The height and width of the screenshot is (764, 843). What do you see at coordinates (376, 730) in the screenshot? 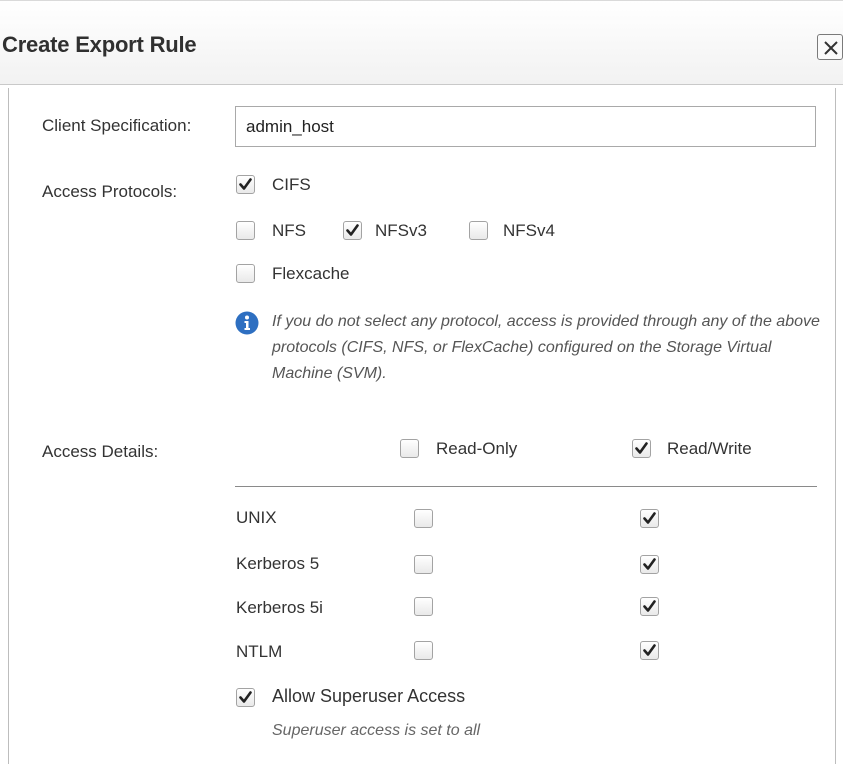
I see `superuser-note: Superuser access is set to all` at bounding box center [376, 730].